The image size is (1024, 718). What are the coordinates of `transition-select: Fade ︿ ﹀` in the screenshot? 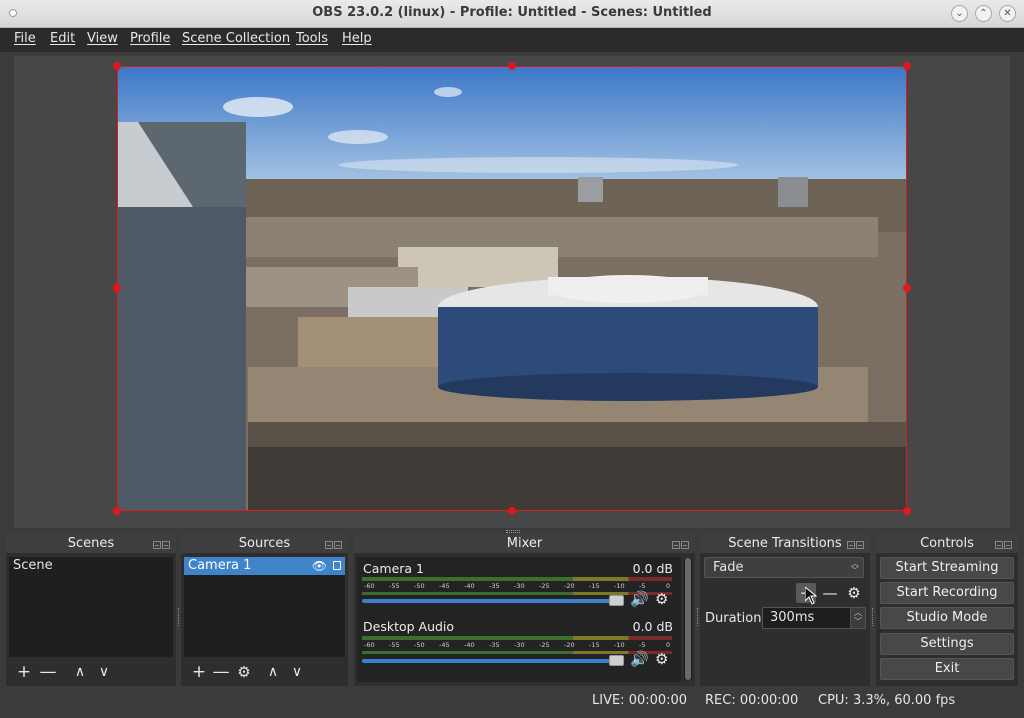 It's located at (784, 567).